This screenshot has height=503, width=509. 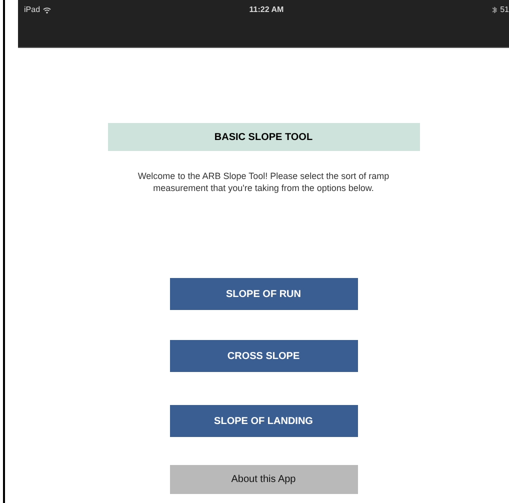 I want to click on battery-percent: 51, so click(x=504, y=10).